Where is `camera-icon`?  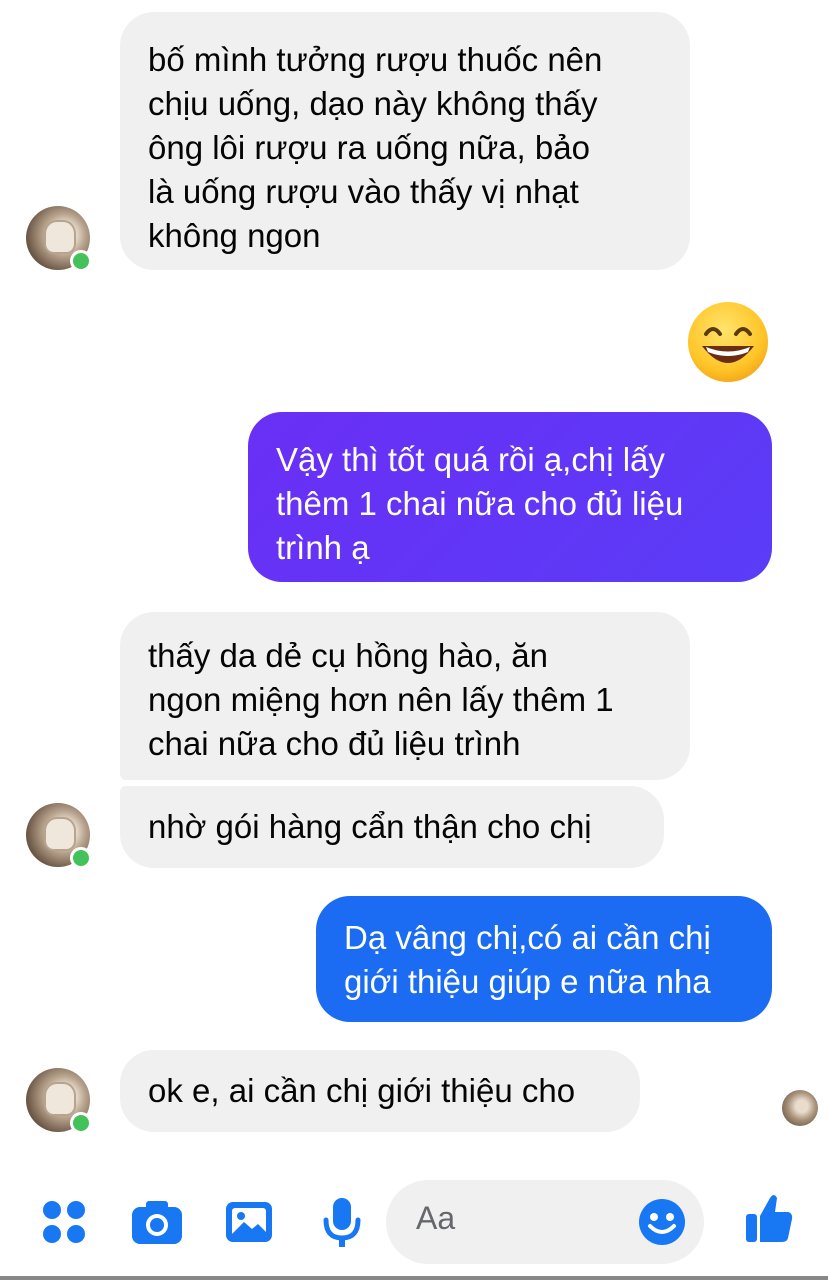
camera-icon is located at coordinates (157, 1222).